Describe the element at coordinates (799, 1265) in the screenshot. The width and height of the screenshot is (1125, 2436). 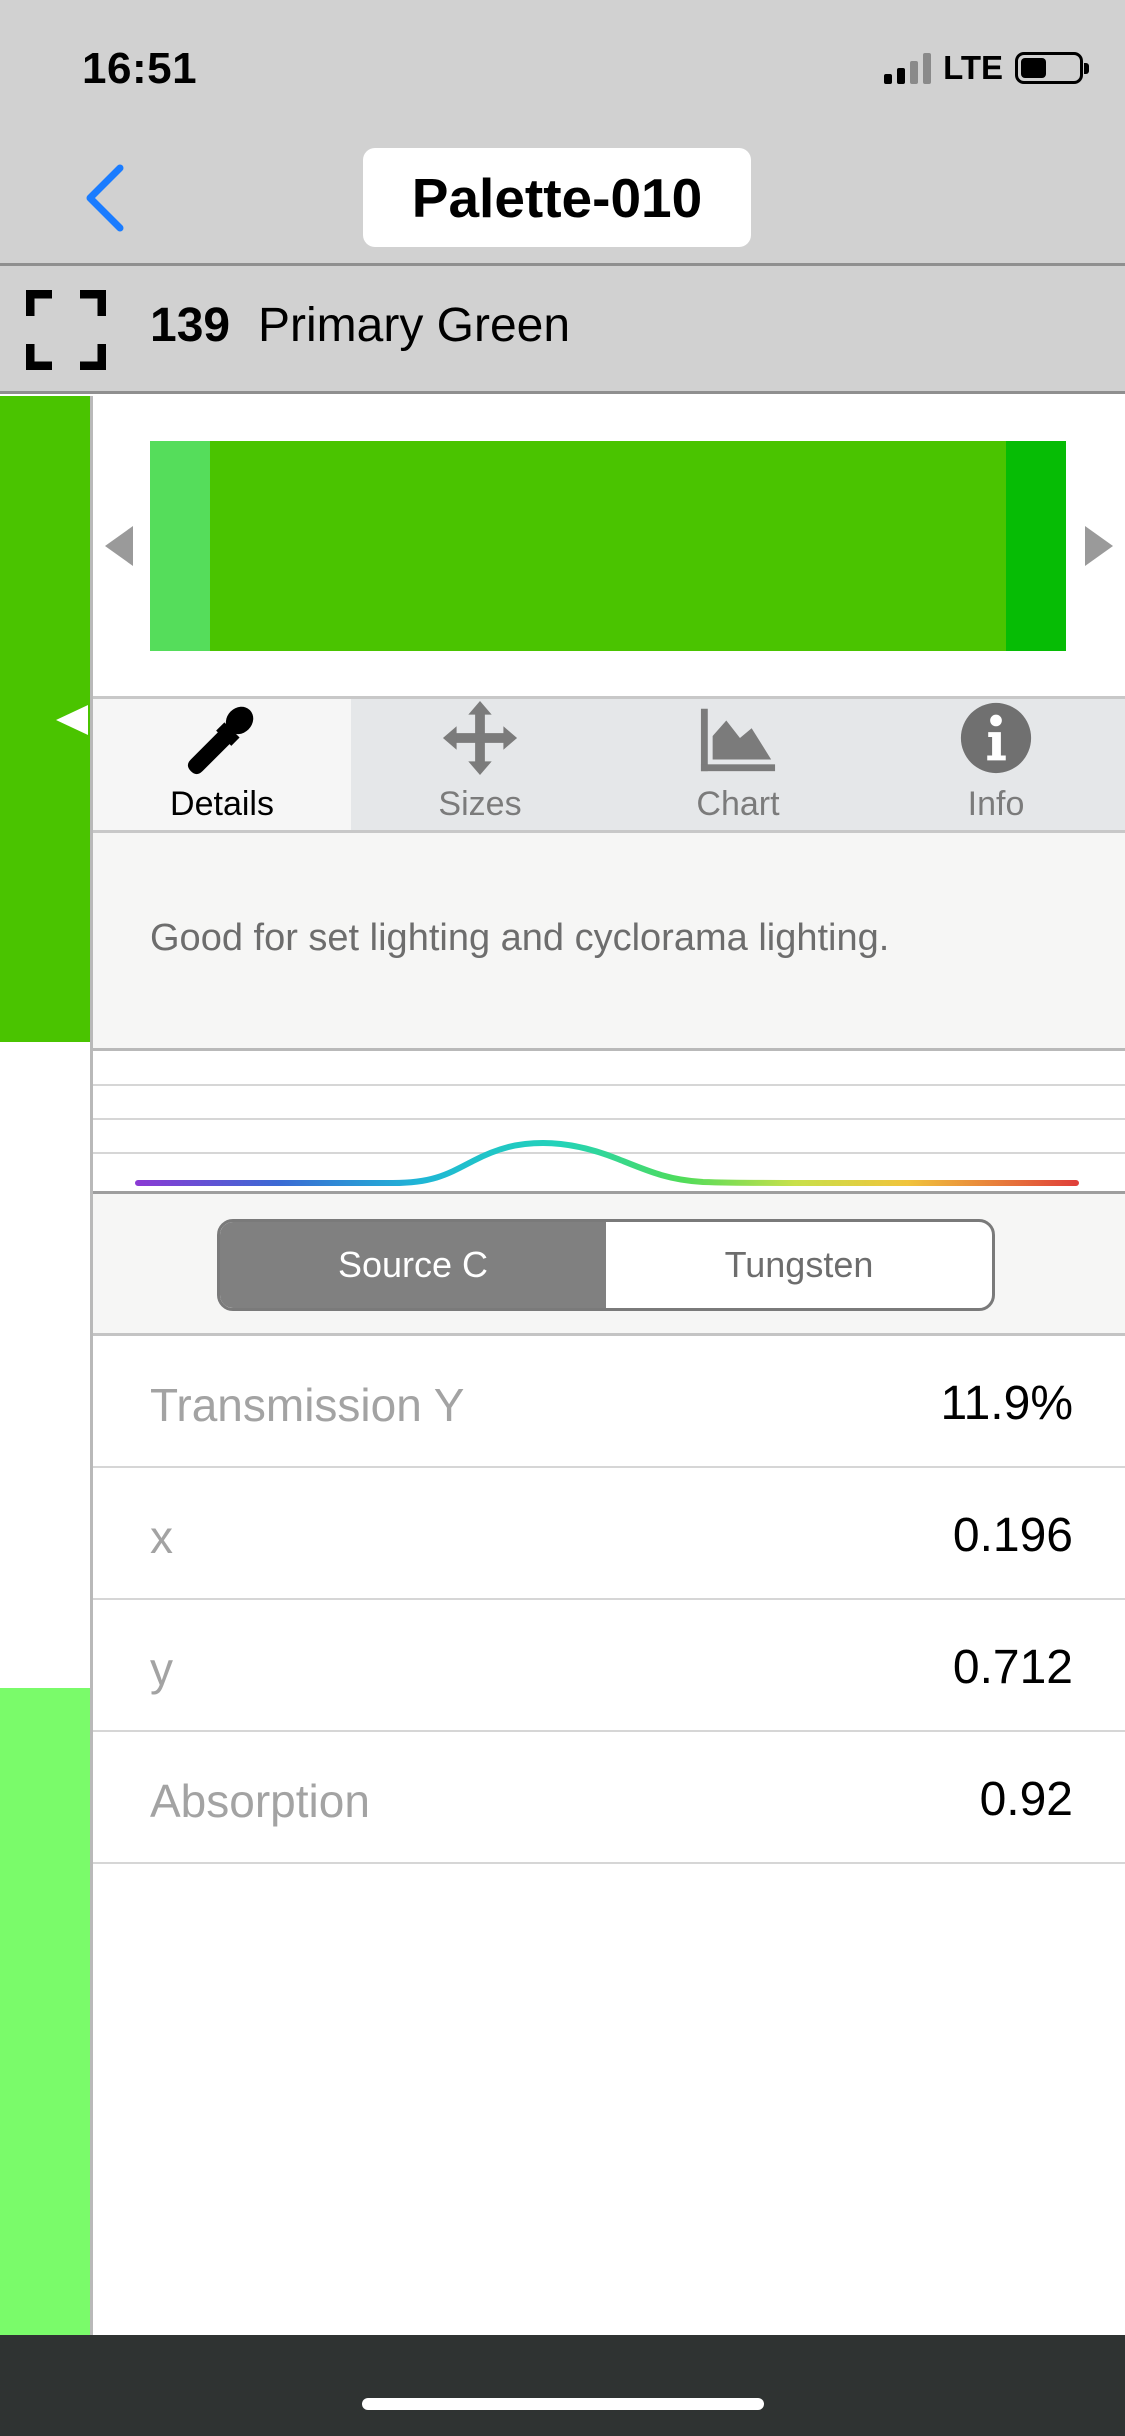
I see `tungsten-option: Tungsten` at that location.